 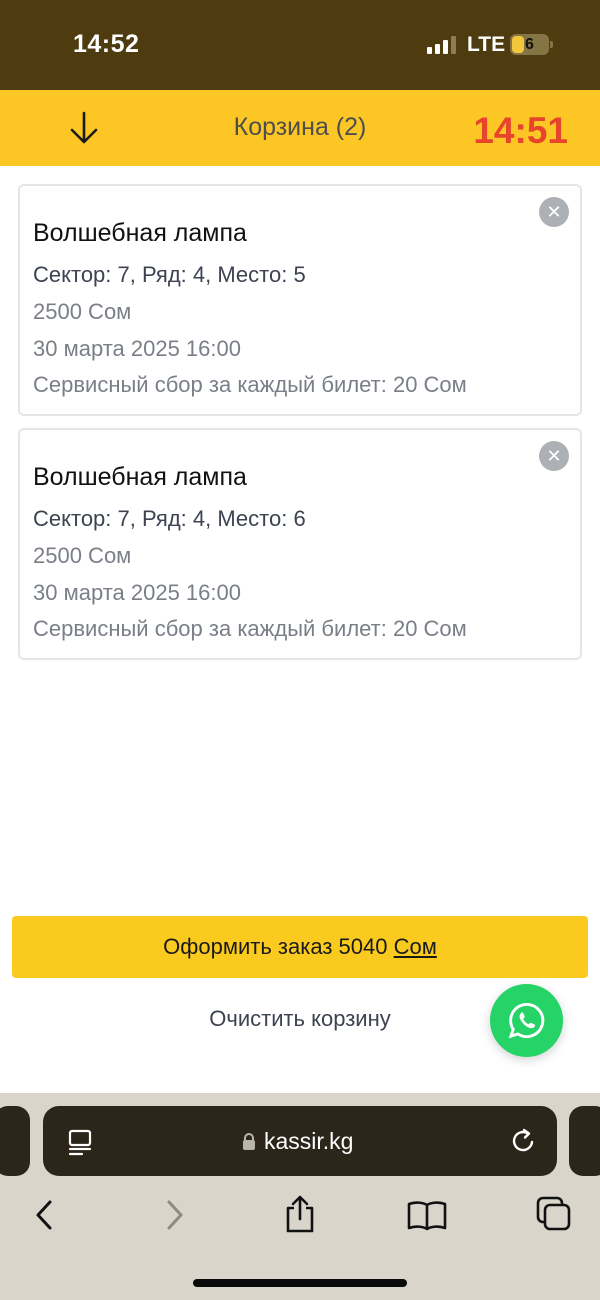 I want to click on whatsapp-icon, so click(x=526, y=1020).